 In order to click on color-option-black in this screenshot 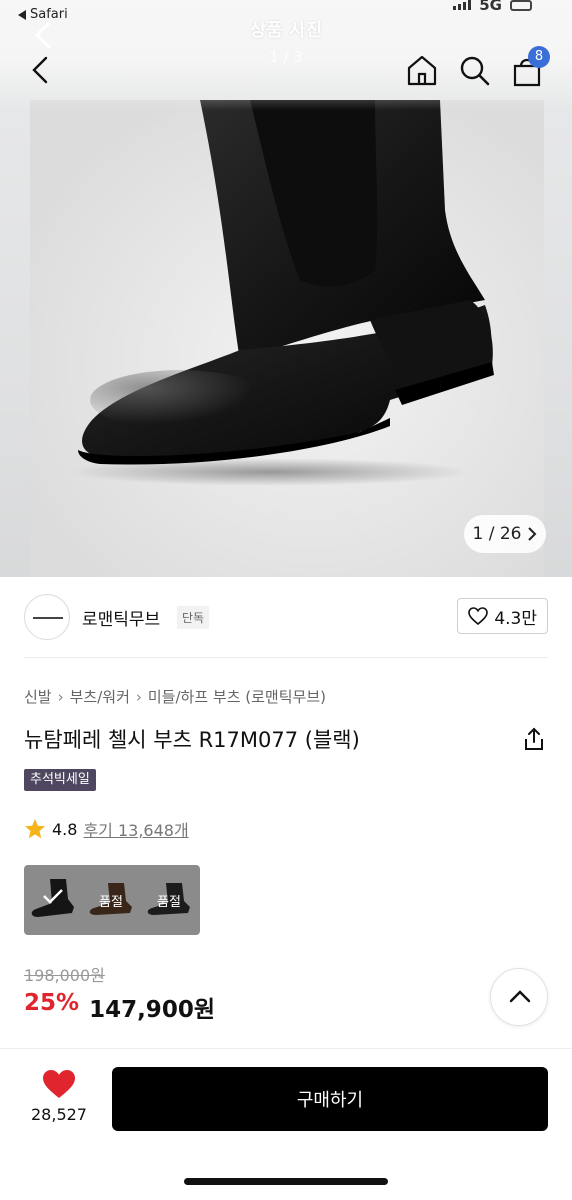, I will do `click(53, 900)`.